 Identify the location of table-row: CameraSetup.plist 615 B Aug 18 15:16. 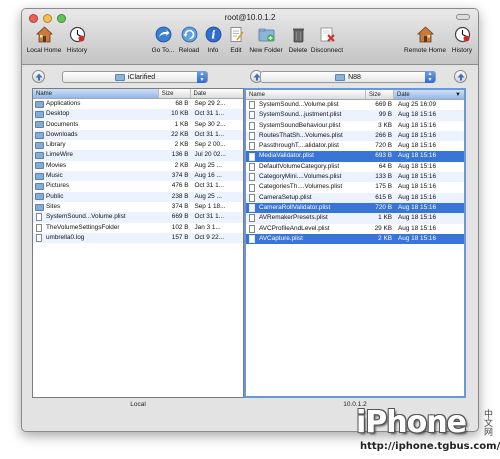
(355, 197).